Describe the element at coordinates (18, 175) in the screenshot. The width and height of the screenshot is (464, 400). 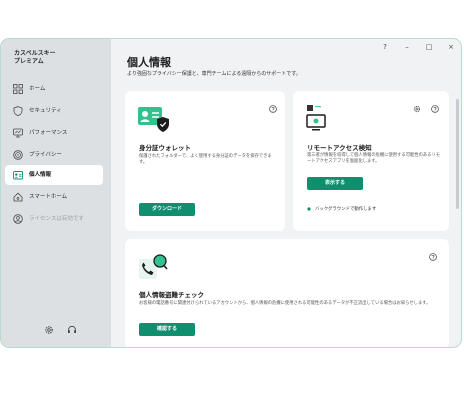
I see `id-card-icon` at that location.